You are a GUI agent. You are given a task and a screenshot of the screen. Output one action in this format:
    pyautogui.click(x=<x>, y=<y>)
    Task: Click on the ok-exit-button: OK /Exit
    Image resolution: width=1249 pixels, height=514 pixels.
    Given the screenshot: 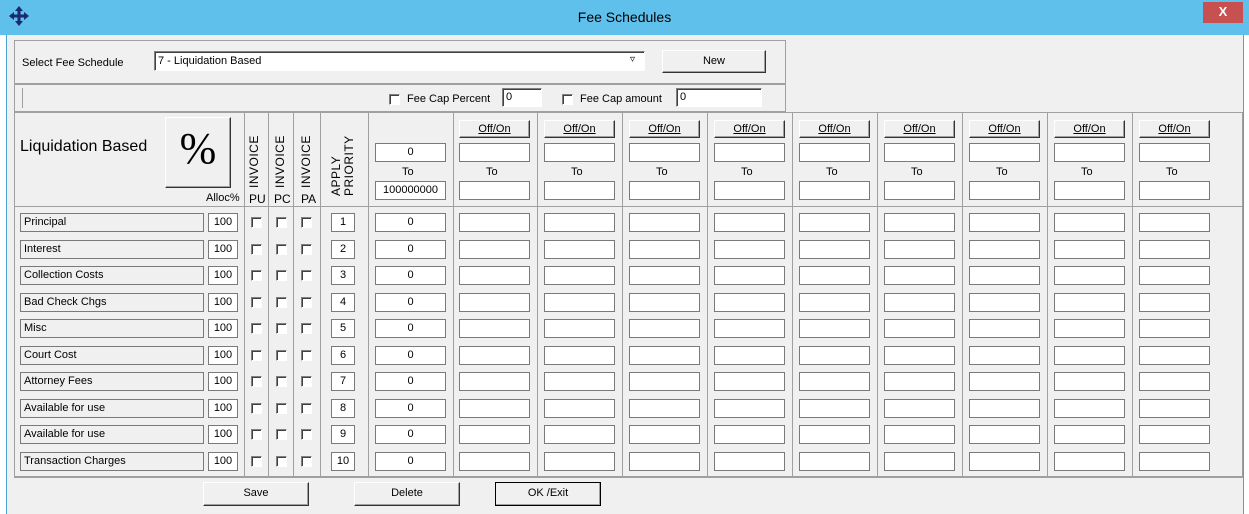 What is the action you would take?
    pyautogui.click(x=548, y=494)
    